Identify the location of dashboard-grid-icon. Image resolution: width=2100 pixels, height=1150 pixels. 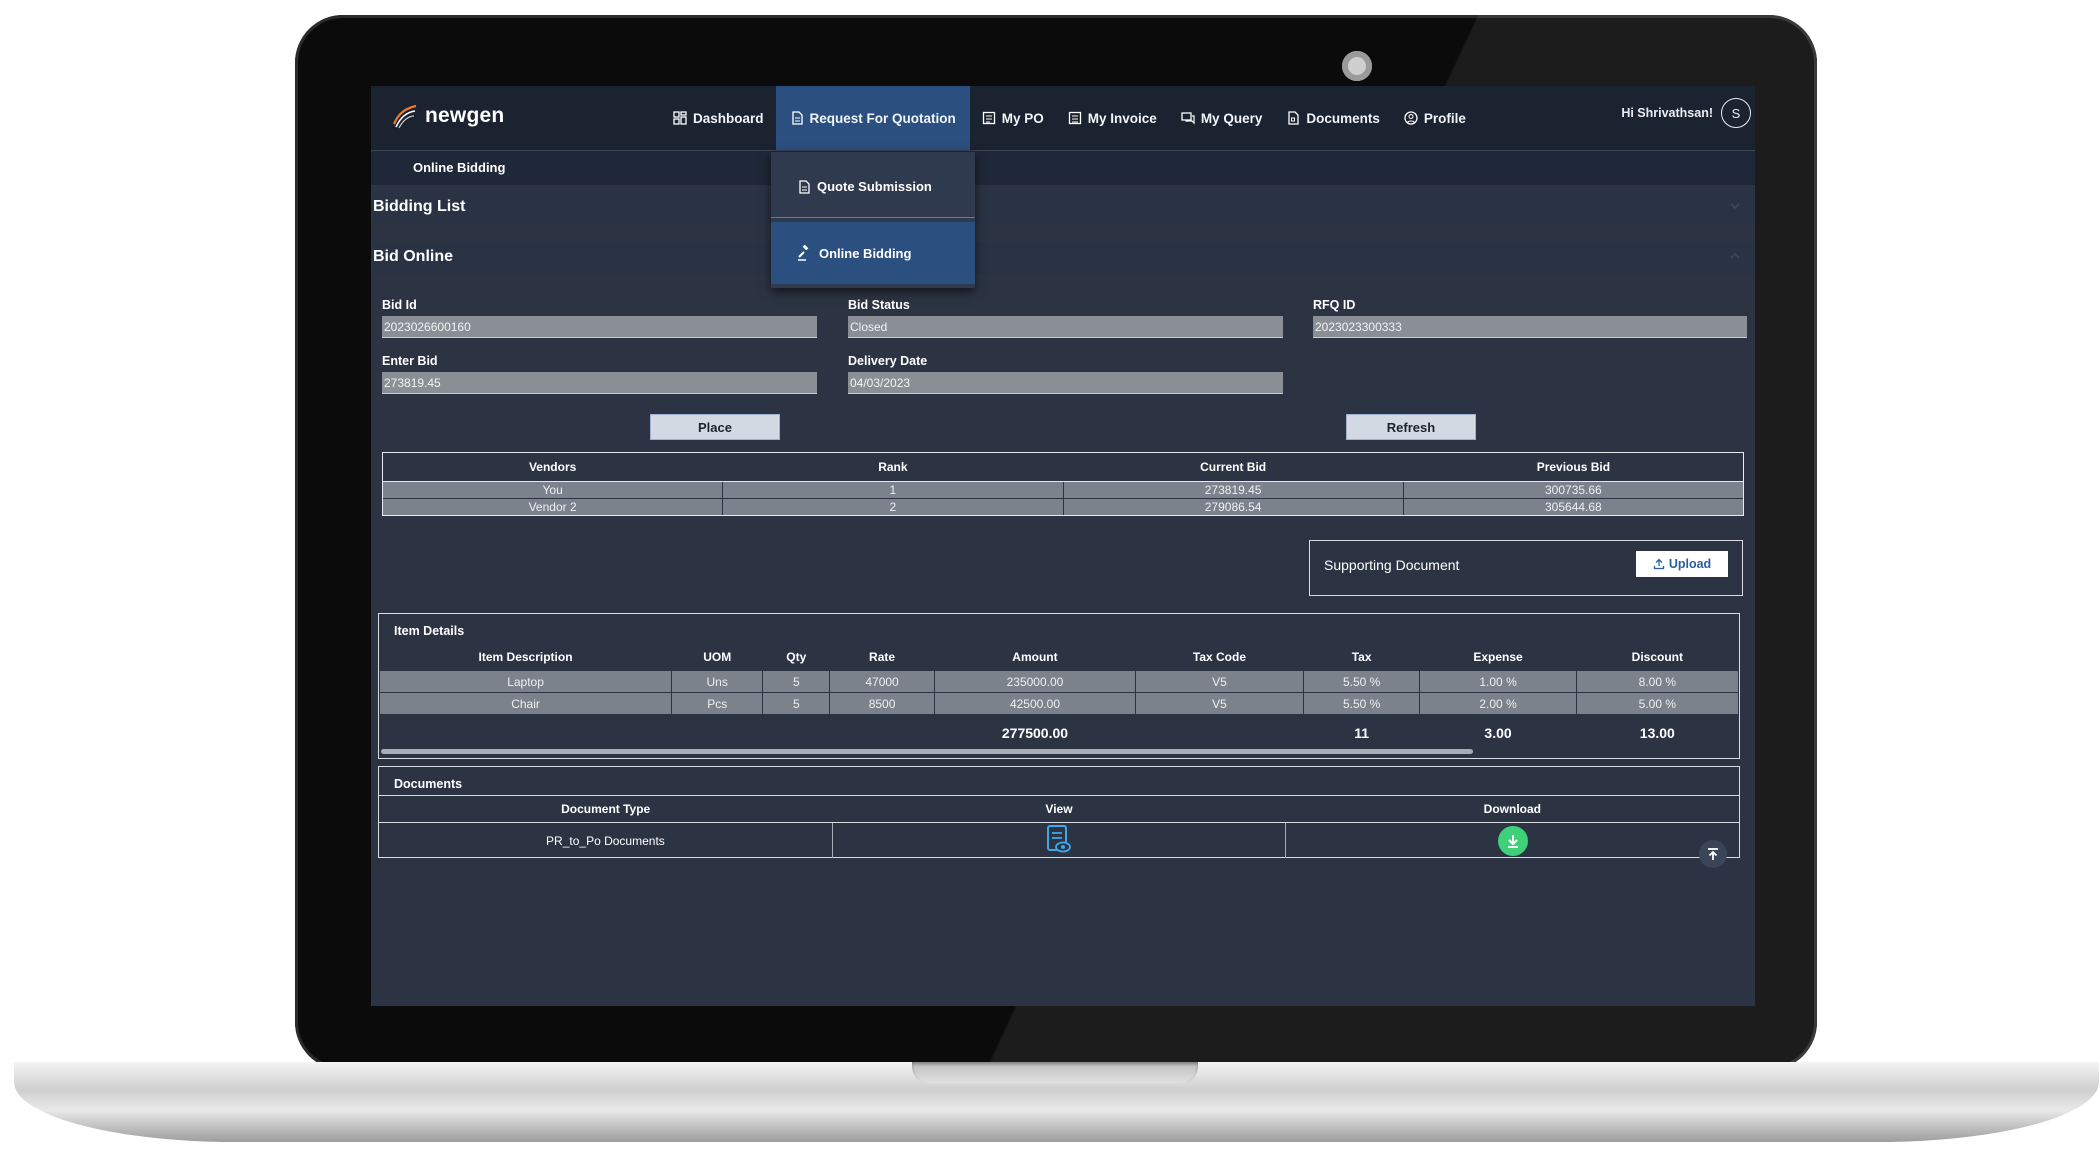
(680, 118).